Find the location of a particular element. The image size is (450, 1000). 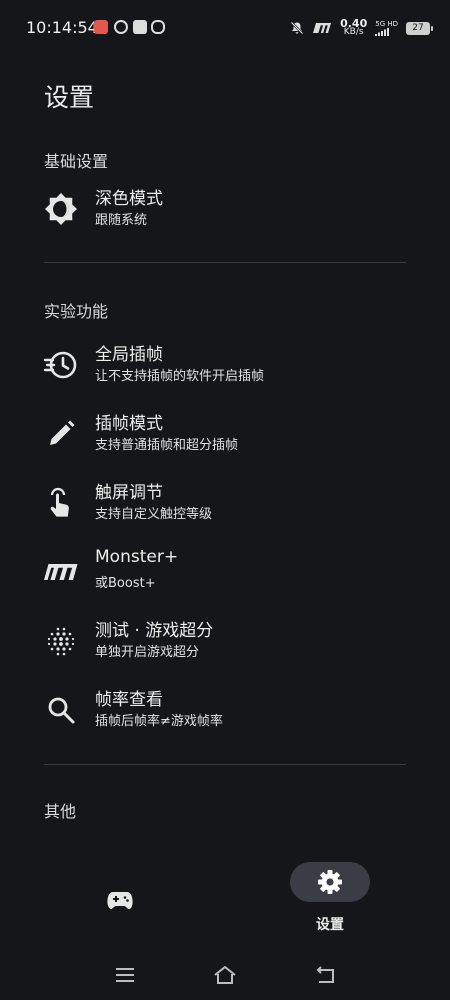

bottom-navigation: 设置 is located at coordinates (225, 900).